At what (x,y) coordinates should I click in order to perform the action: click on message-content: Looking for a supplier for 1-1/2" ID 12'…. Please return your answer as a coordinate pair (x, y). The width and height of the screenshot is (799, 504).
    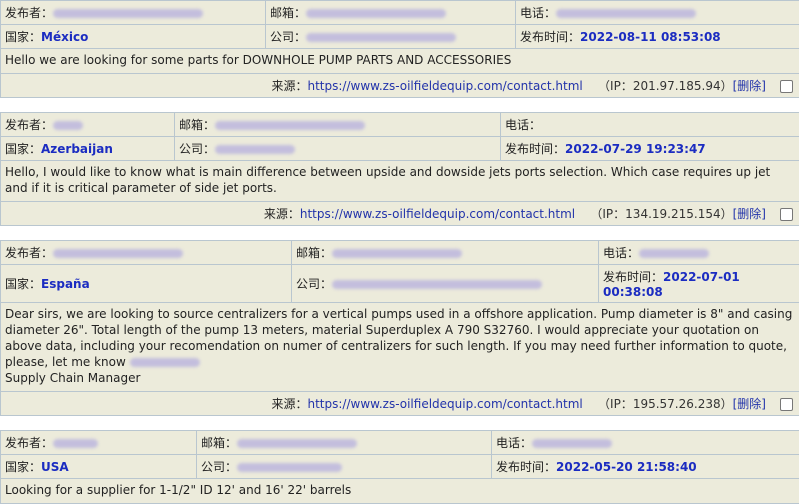
    Looking at the image, I should click on (400, 491).